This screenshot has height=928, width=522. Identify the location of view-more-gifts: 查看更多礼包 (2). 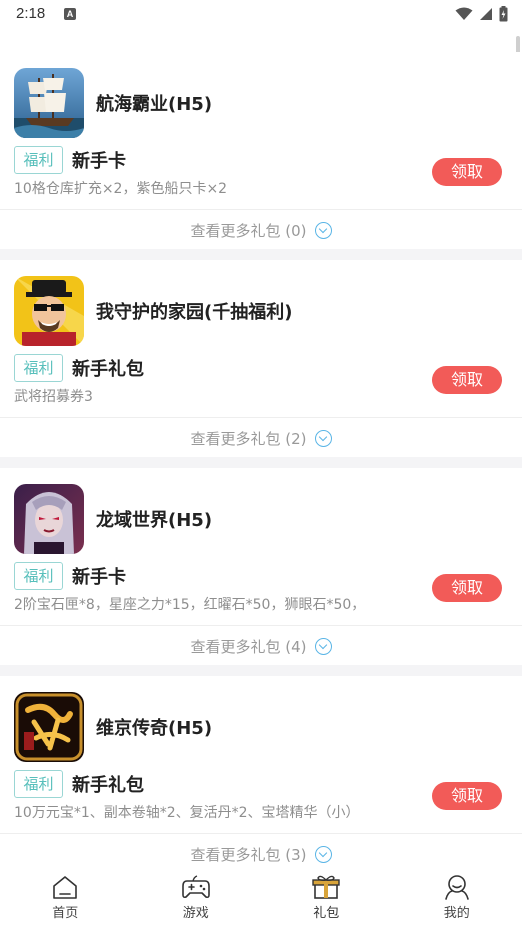
(261, 438).